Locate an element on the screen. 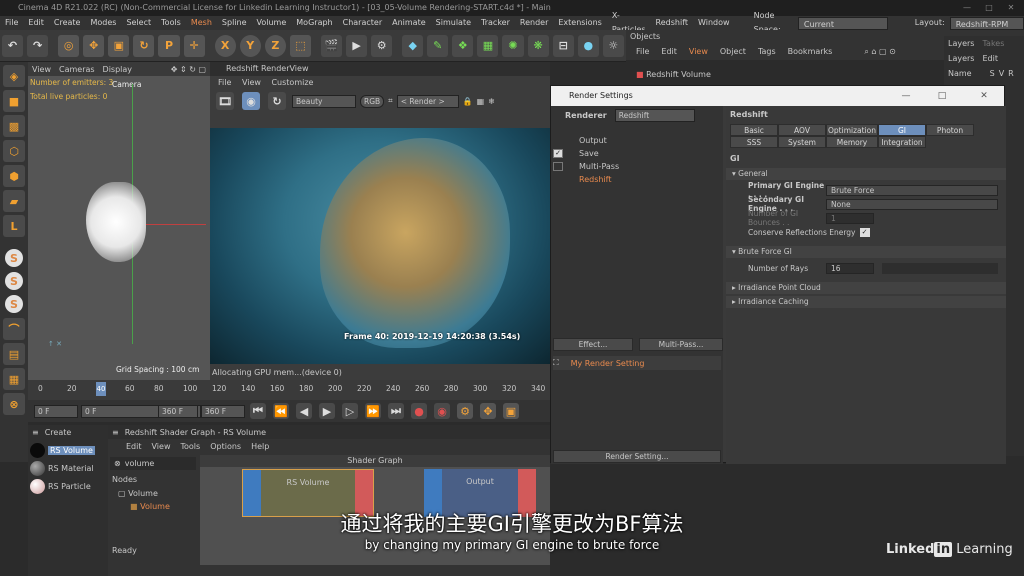 The width and height of the screenshot is (1024, 576). tab-optimization: Optimization is located at coordinates (852, 130).